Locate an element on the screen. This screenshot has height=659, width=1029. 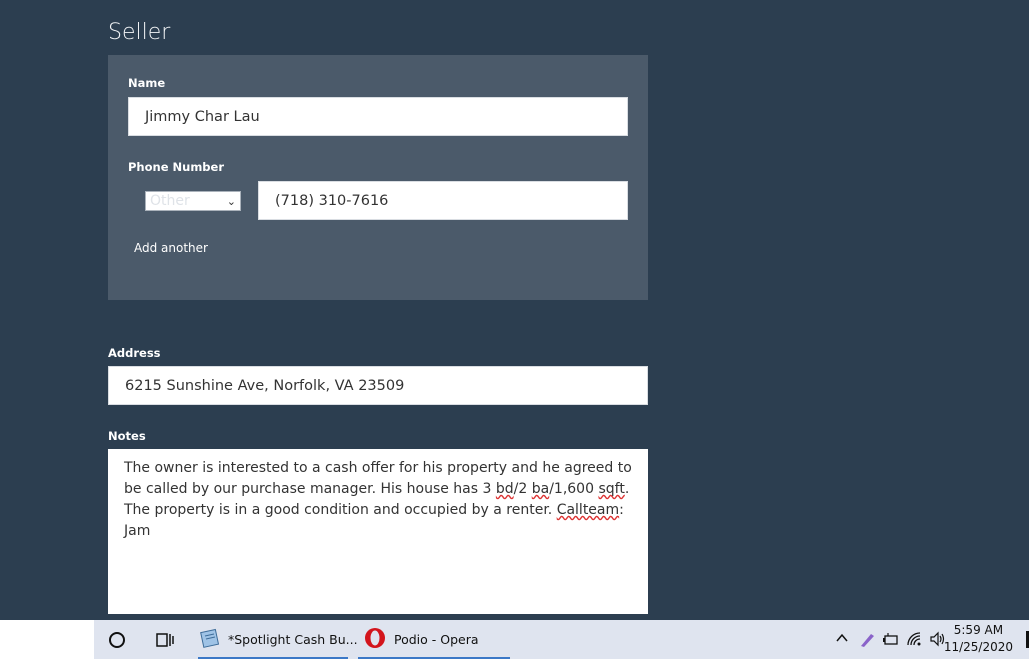
system-clock: 5:59 AM 11/25/2020 is located at coordinates (978, 639).